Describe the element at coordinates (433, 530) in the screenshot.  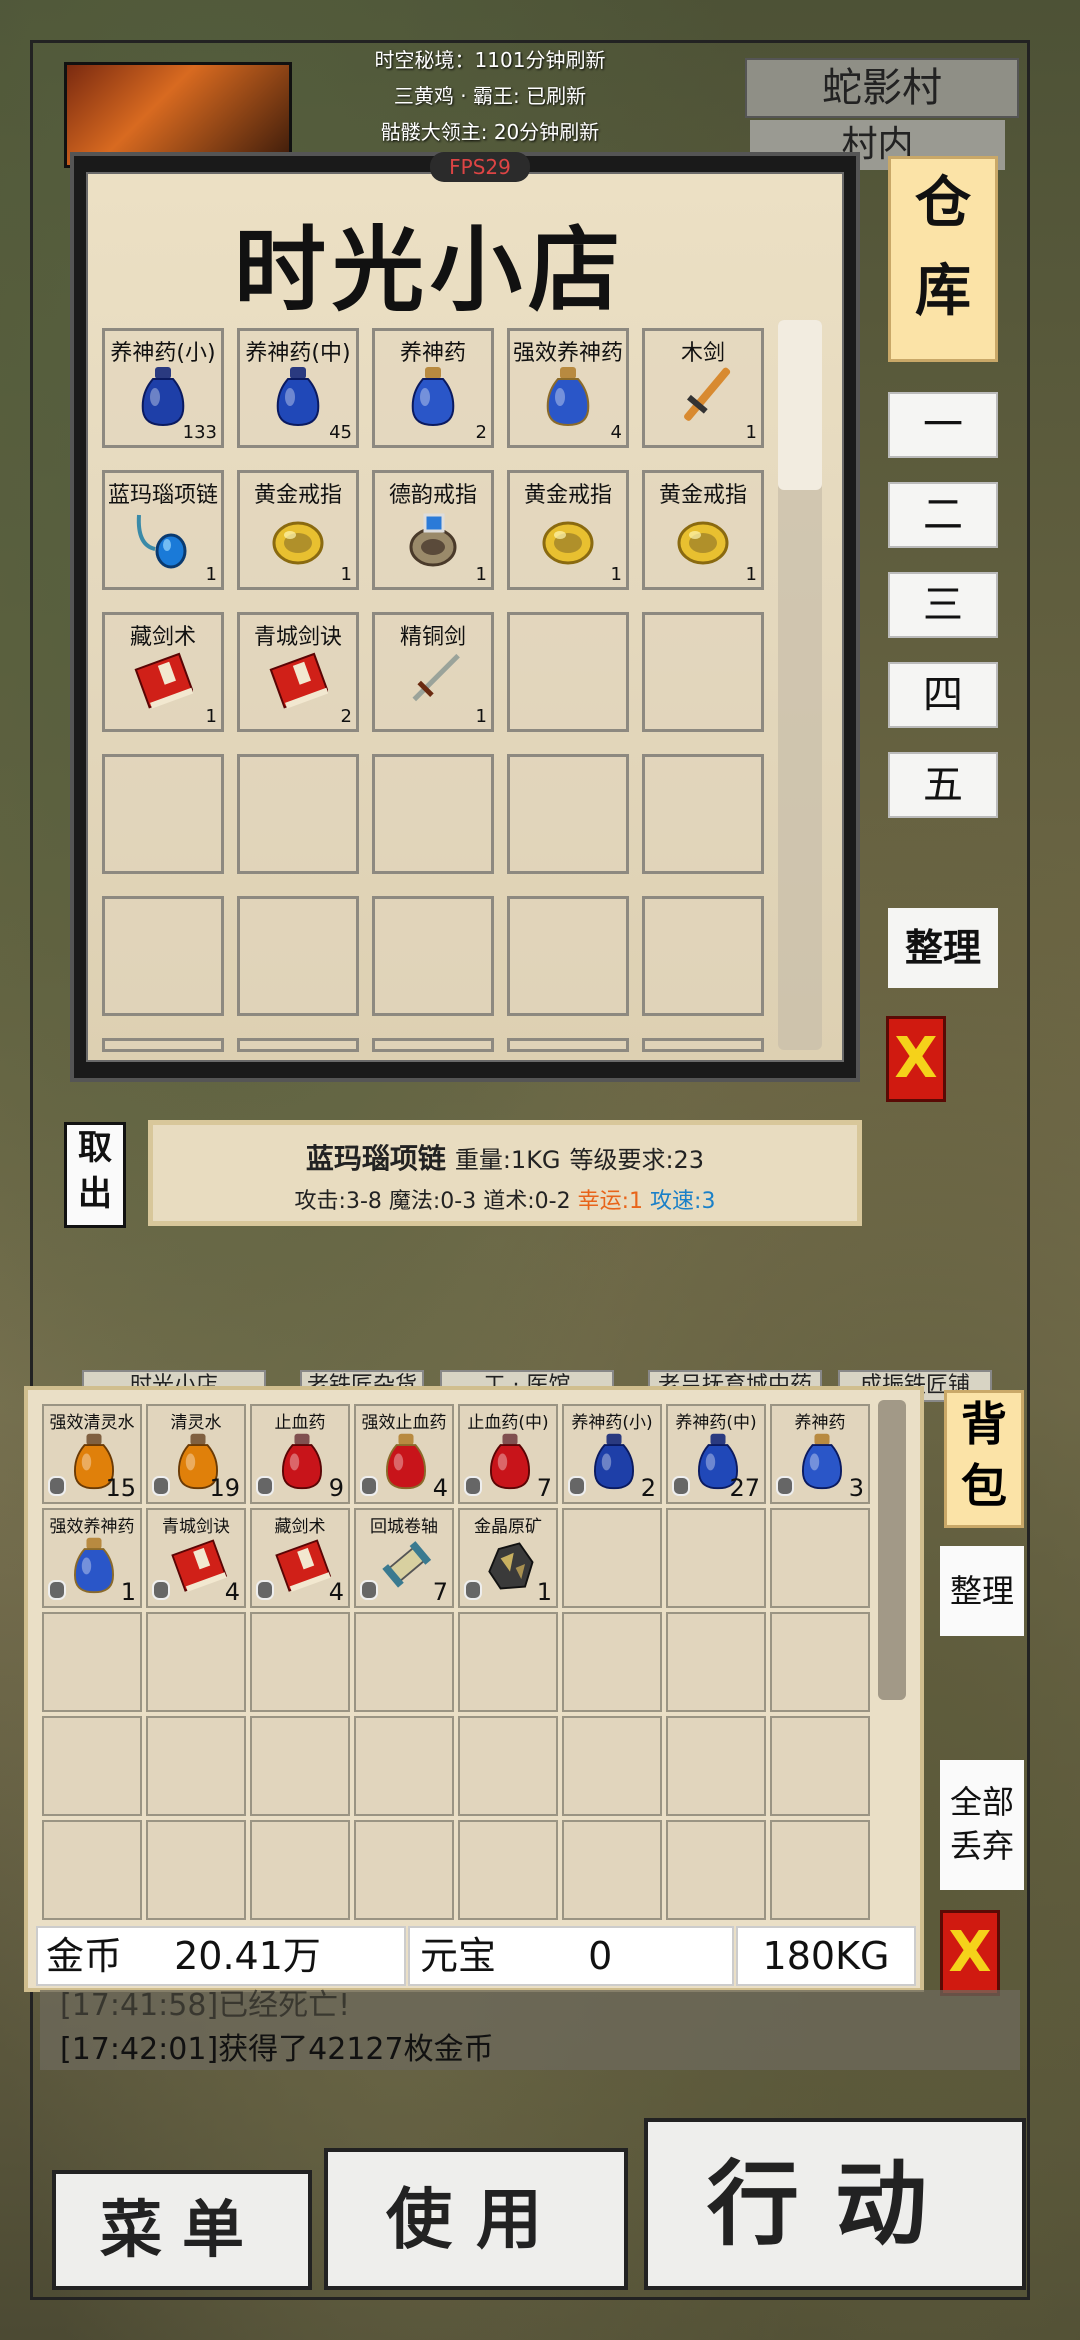
I see `shop-slot: 德韵戒指 1` at that location.